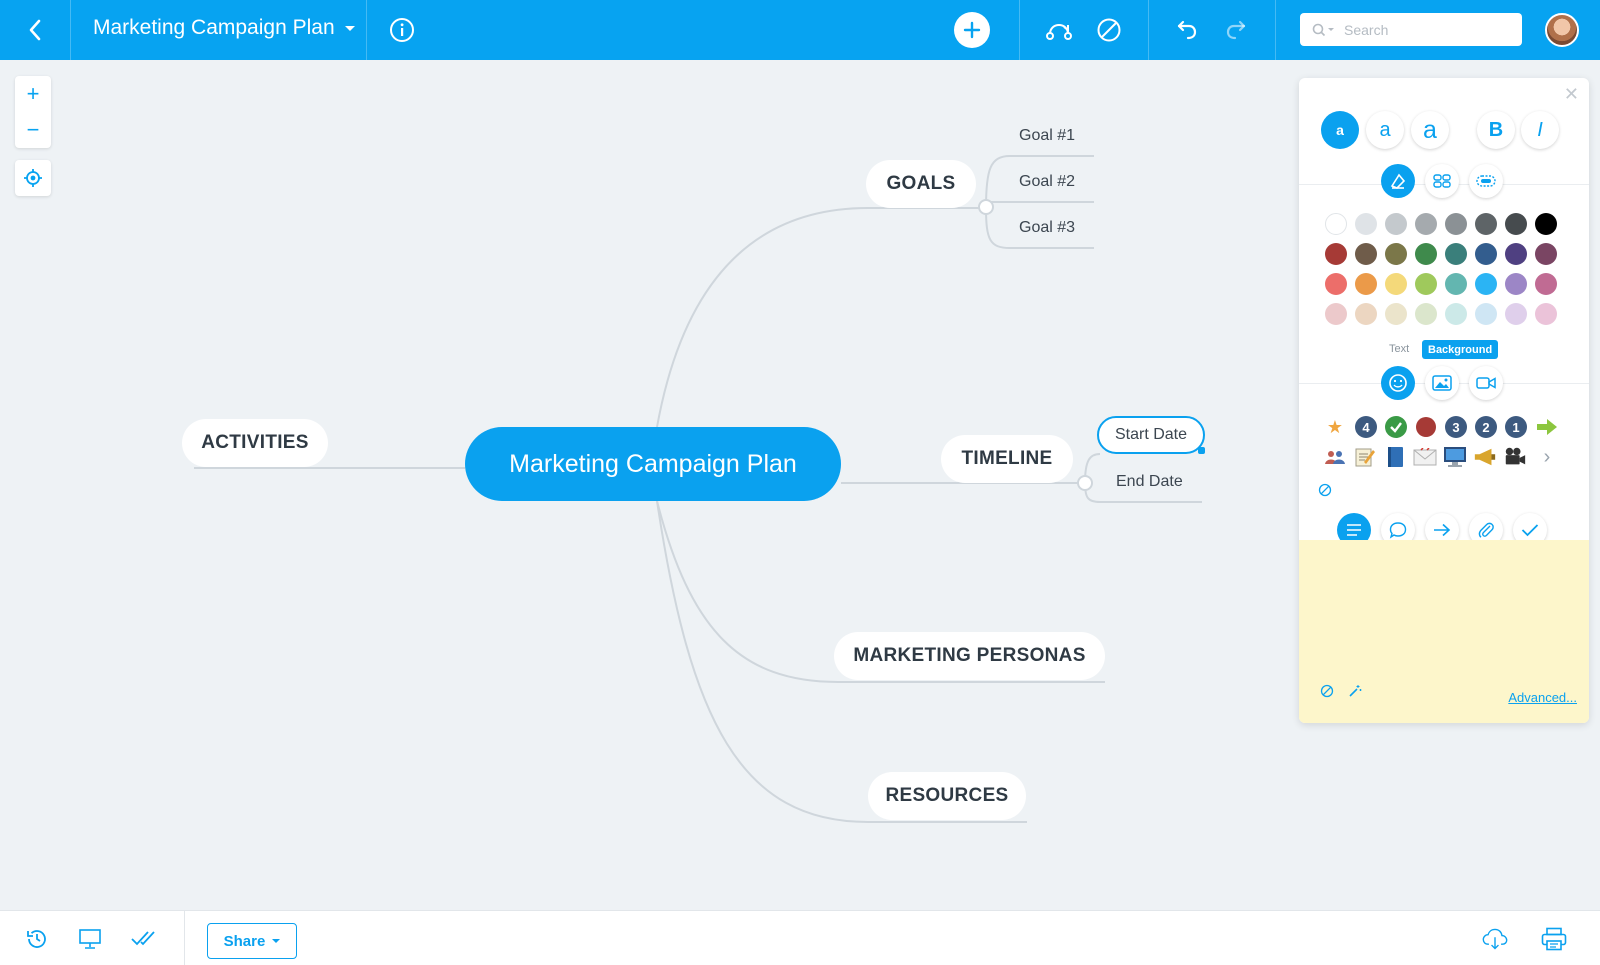 Image resolution: width=1600 pixels, height=965 pixels. I want to click on subtopic-goal-2: Goal #2, so click(1047, 182).